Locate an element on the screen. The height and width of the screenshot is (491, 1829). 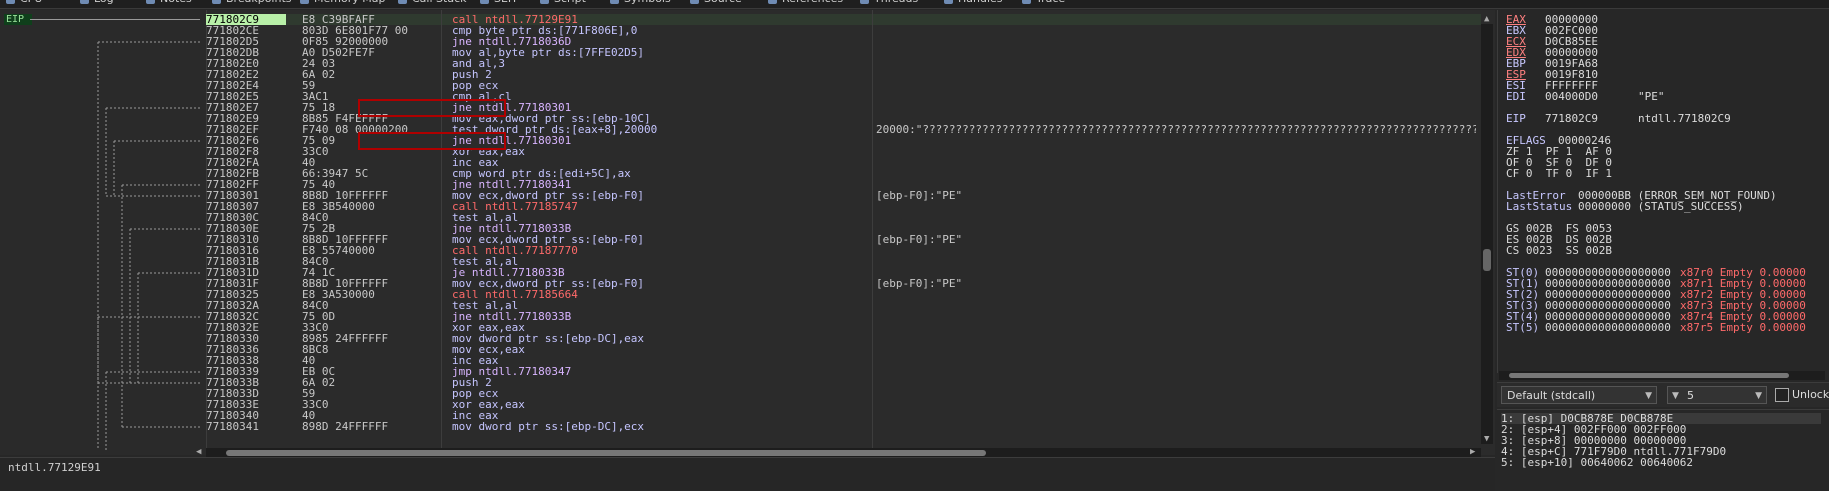
tab-label: Symbols is located at coordinates (647, 2).